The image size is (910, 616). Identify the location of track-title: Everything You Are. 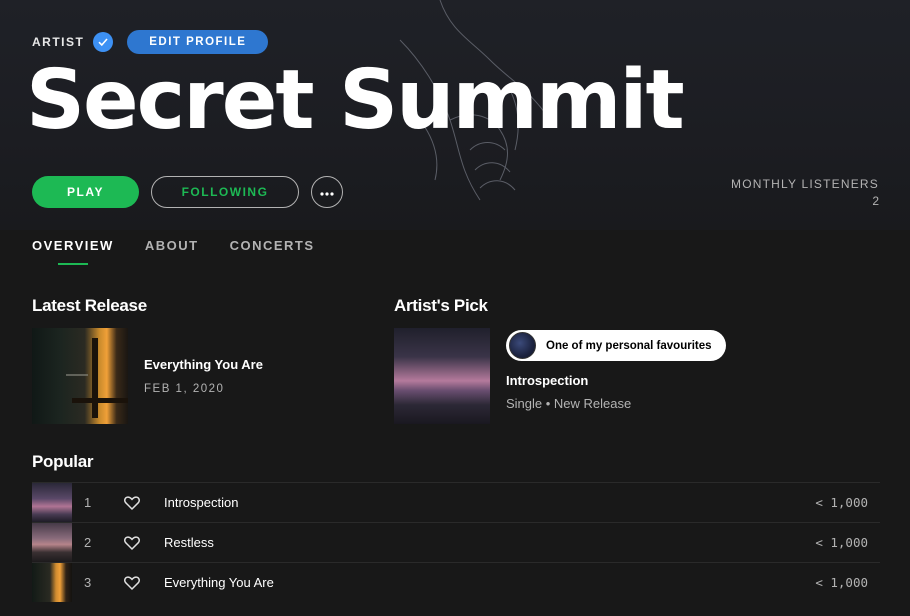
(219, 582).